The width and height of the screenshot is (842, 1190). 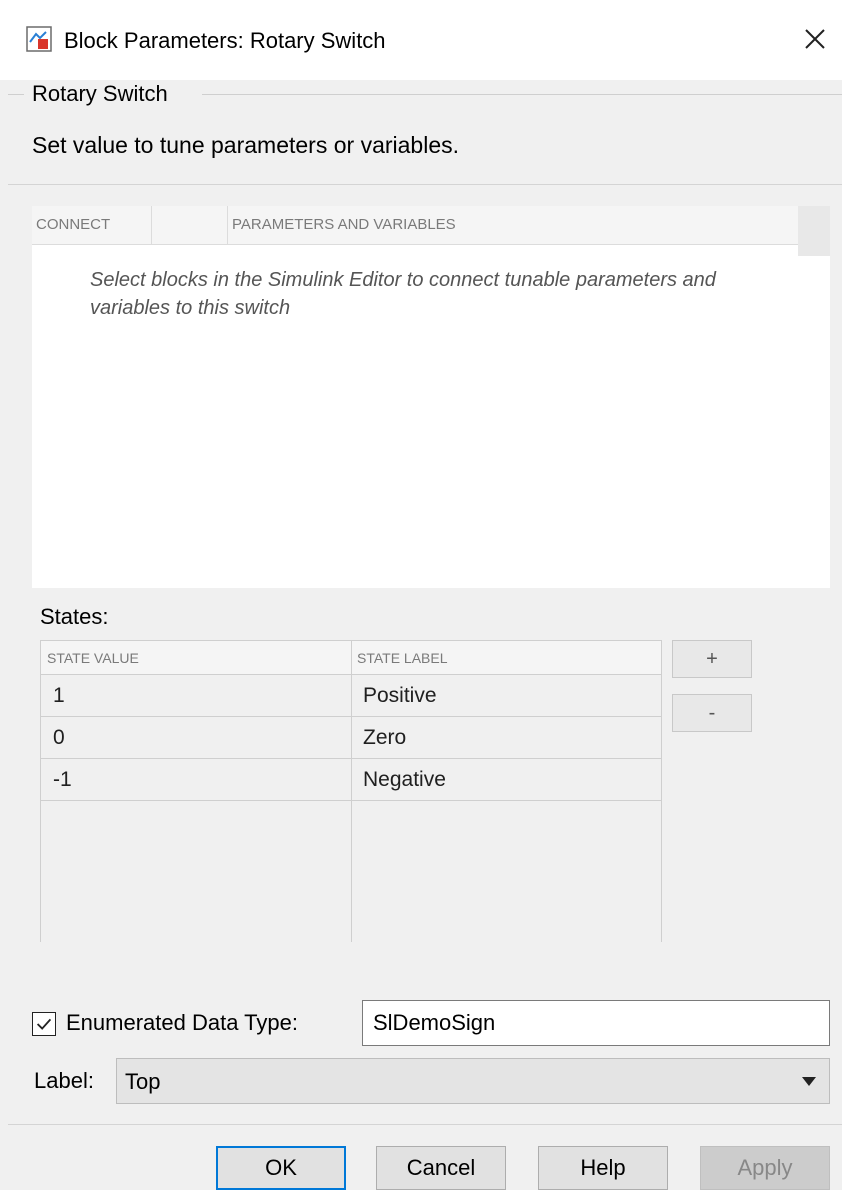 What do you see at coordinates (92, 225) in the screenshot?
I see `column-header-connect: CONNECT` at bounding box center [92, 225].